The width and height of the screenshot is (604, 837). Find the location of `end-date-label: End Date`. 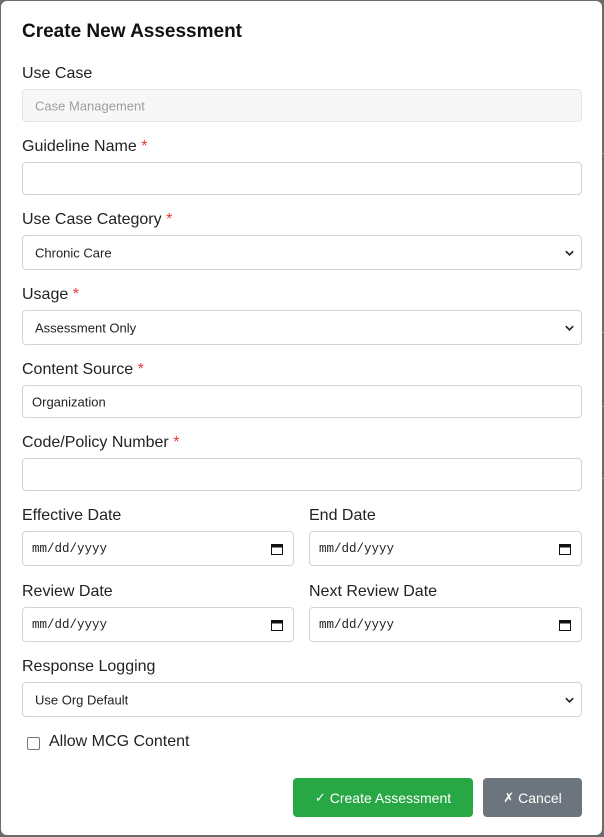

end-date-label: End Date is located at coordinates (342, 516).